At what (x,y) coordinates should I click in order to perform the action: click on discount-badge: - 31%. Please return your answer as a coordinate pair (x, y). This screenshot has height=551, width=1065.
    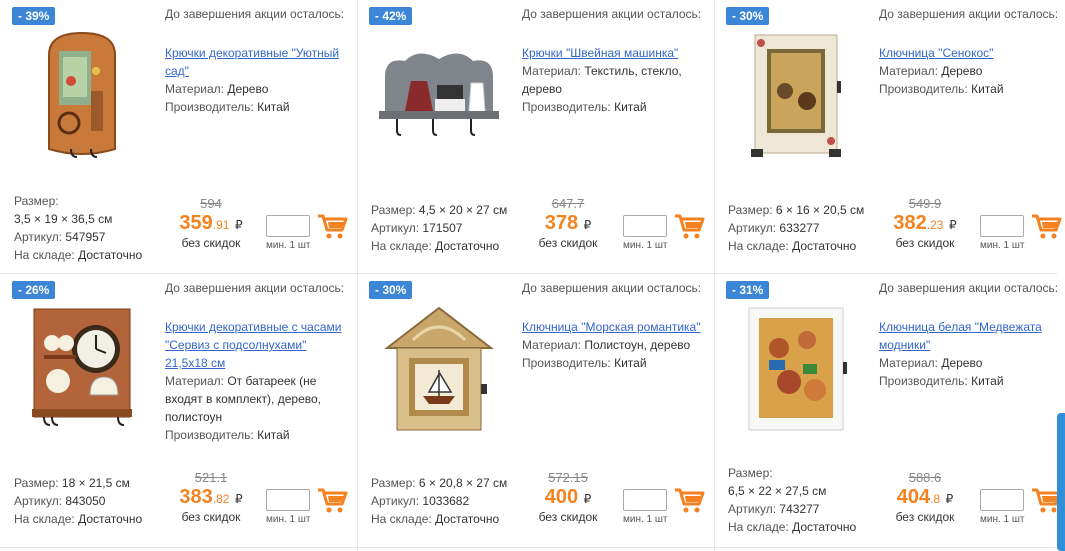
    Looking at the image, I should click on (748, 290).